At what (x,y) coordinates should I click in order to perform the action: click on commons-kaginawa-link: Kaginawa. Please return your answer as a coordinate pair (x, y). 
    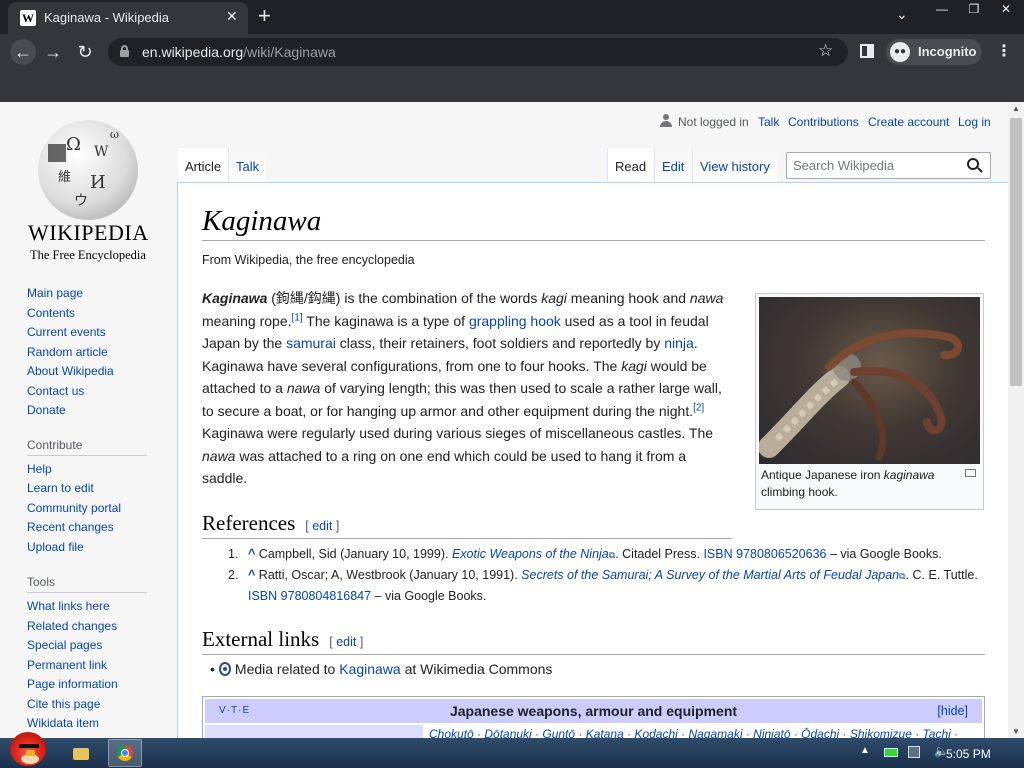
    Looking at the image, I should click on (370, 669).